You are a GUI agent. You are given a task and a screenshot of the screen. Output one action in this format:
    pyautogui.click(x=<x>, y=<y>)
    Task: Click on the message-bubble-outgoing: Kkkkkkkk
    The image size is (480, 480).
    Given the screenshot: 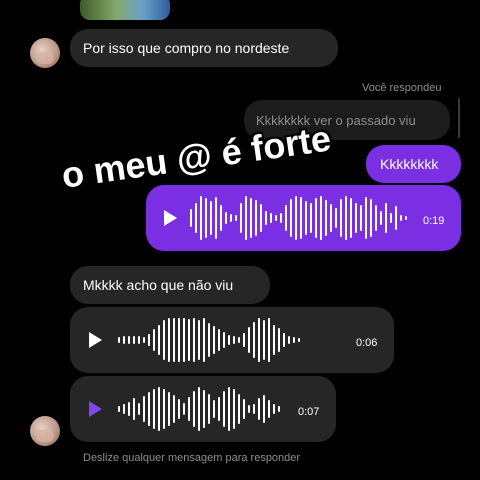 What is the action you would take?
    pyautogui.click(x=413, y=164)
    